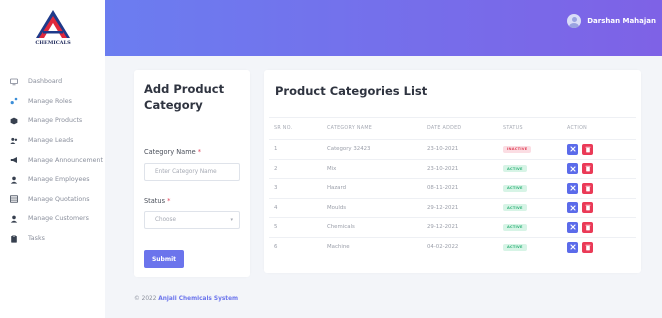  What do you see at coordinates (517, 149) in the screenshot?
I see `status-badge: INACTIVE` at bounding box center [517, 149].